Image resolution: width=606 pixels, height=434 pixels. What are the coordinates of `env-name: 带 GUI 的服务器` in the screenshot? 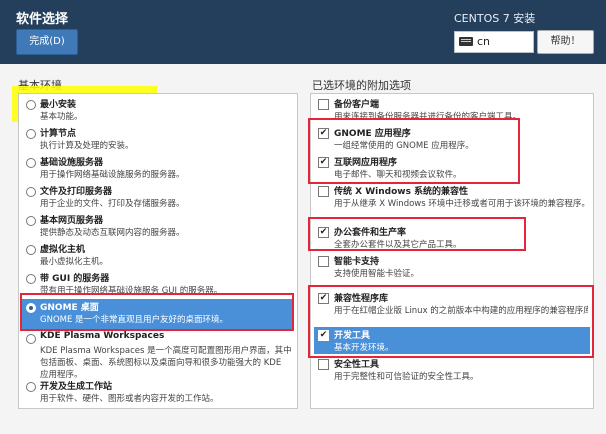 It's located at (75, 279).